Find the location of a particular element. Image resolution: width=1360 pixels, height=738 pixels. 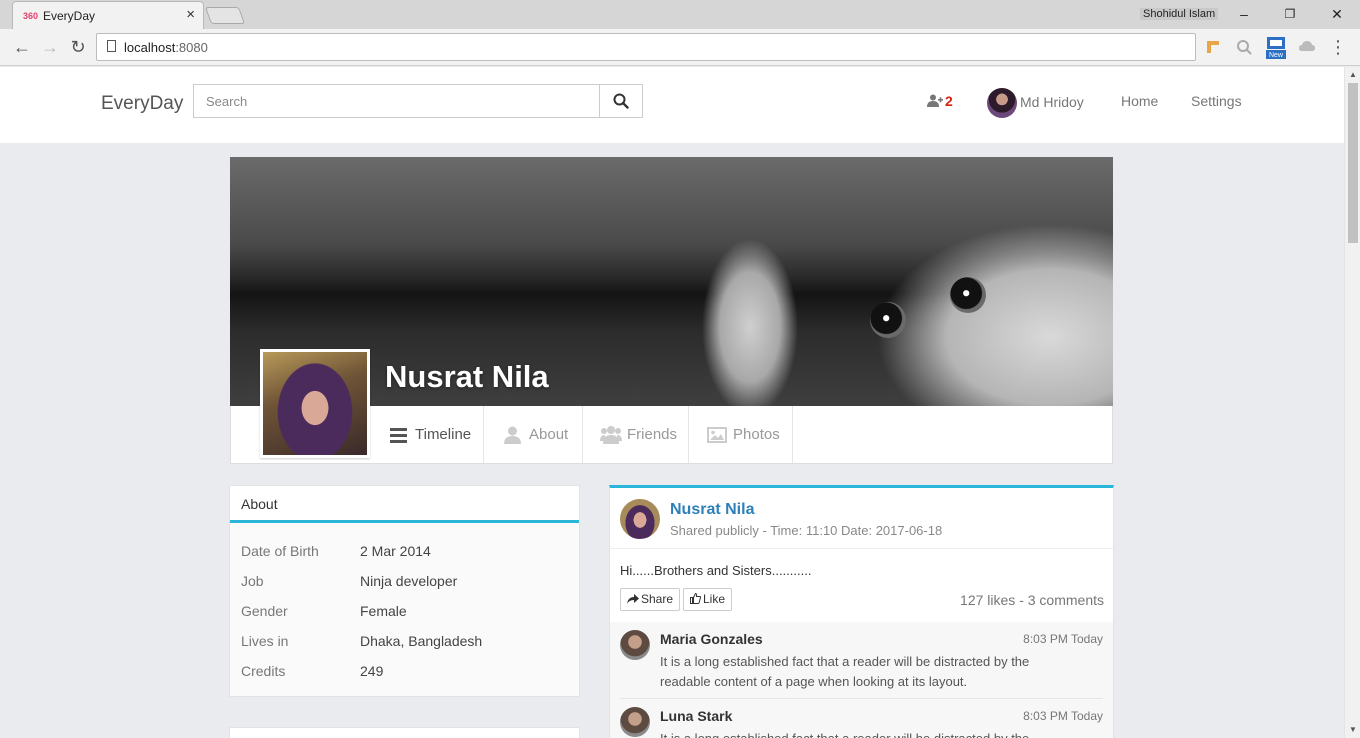

like-button: Like is located at coordinates (708, 599).